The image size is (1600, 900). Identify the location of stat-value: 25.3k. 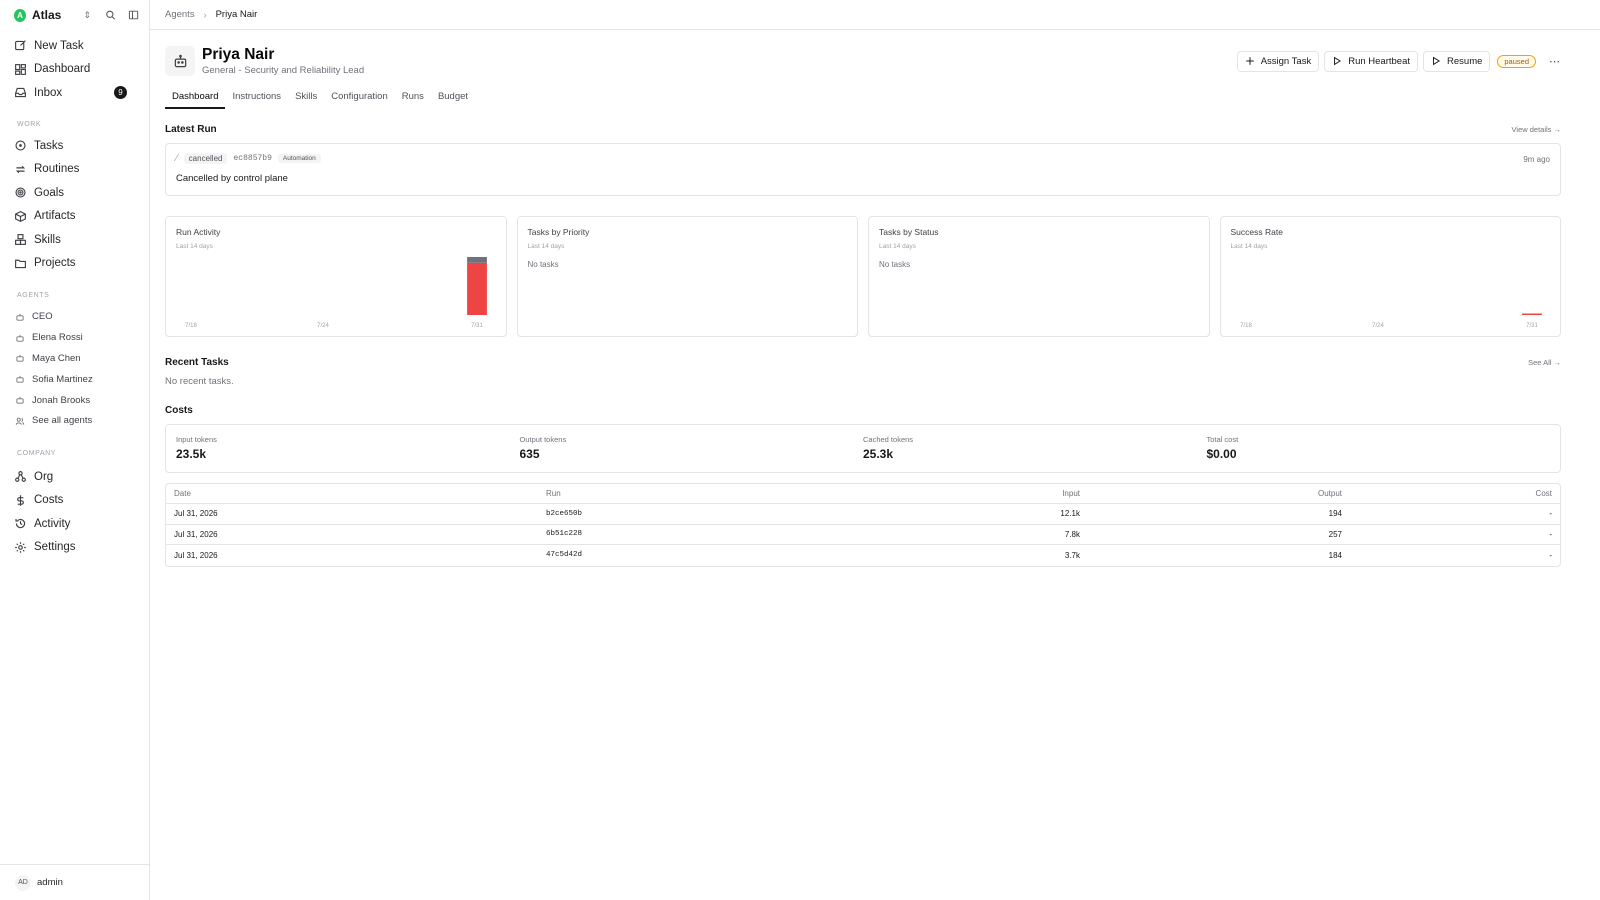
(878, 454).